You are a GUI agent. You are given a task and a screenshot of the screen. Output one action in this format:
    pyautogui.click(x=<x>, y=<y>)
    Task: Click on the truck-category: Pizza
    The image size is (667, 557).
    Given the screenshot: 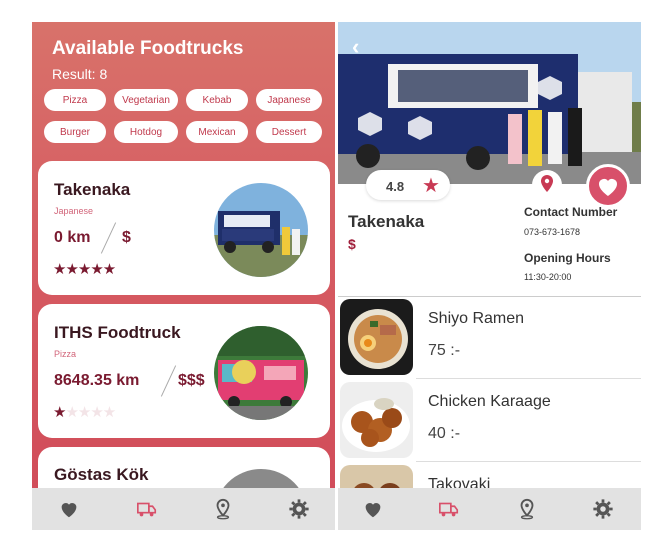 What is the action you would take?
    pyautogui.click(x=65, y=354)
    